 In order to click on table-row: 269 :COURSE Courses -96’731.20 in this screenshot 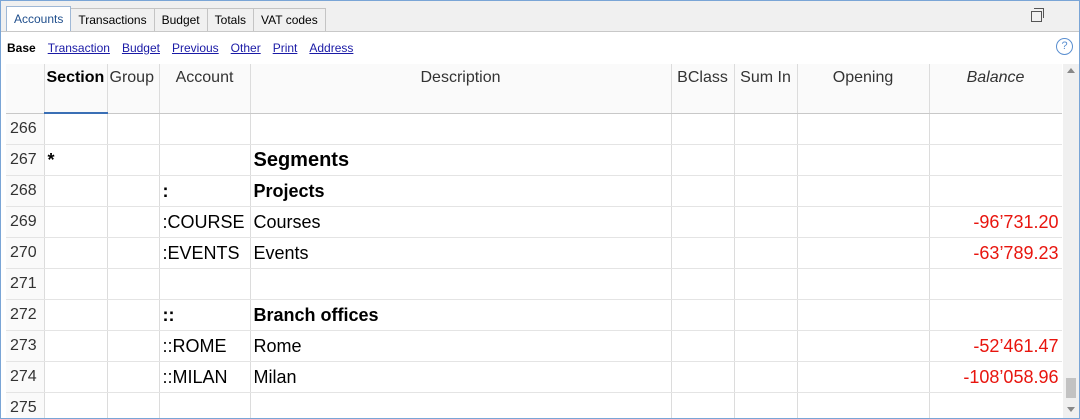, I will do `click(534, 222)`.